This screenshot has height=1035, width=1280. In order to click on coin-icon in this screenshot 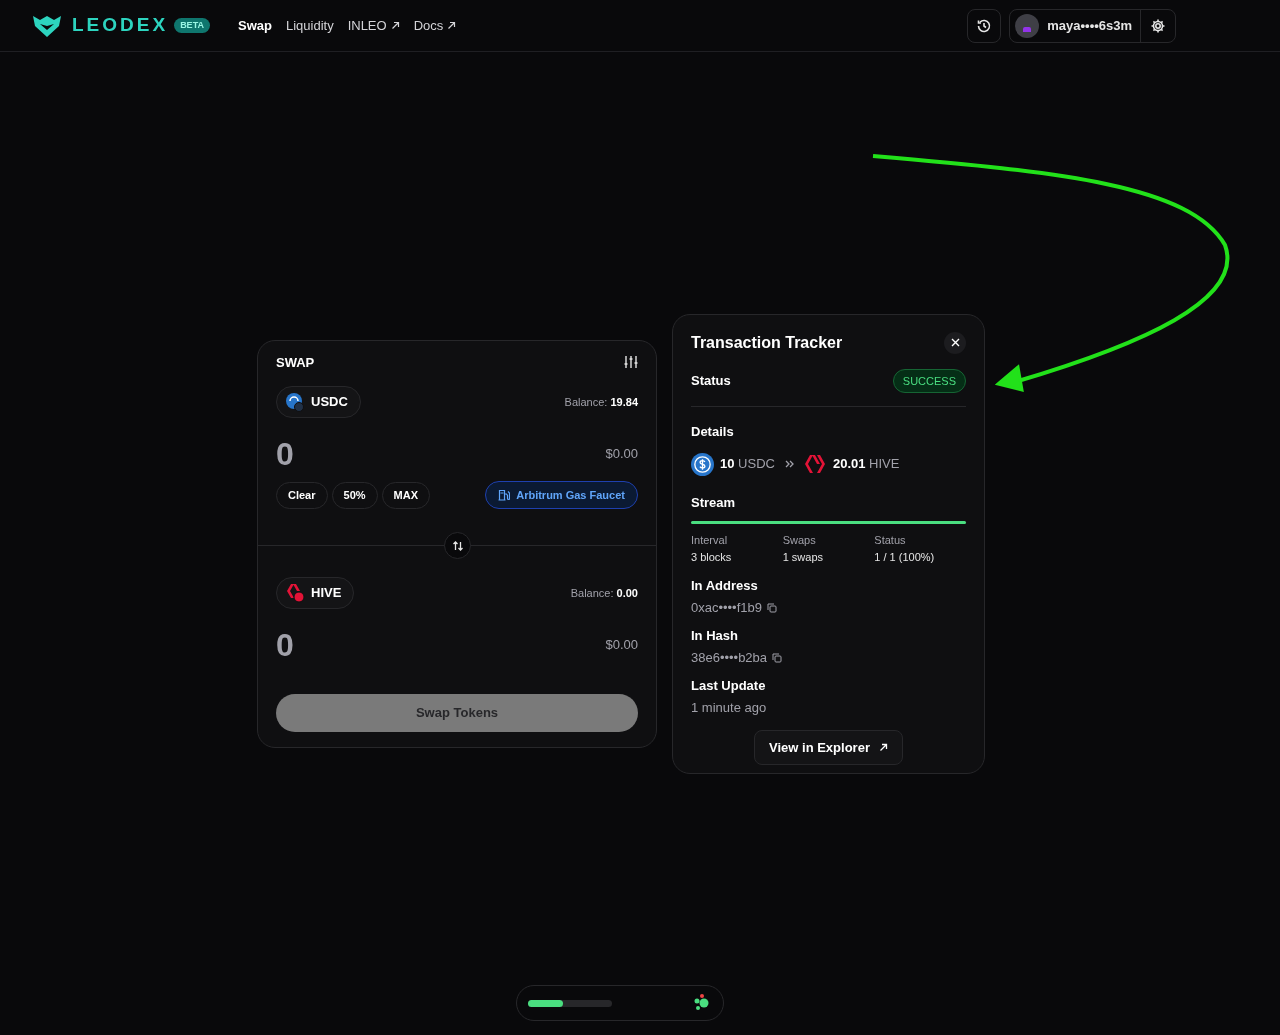, I will do `click(295, 402)`.